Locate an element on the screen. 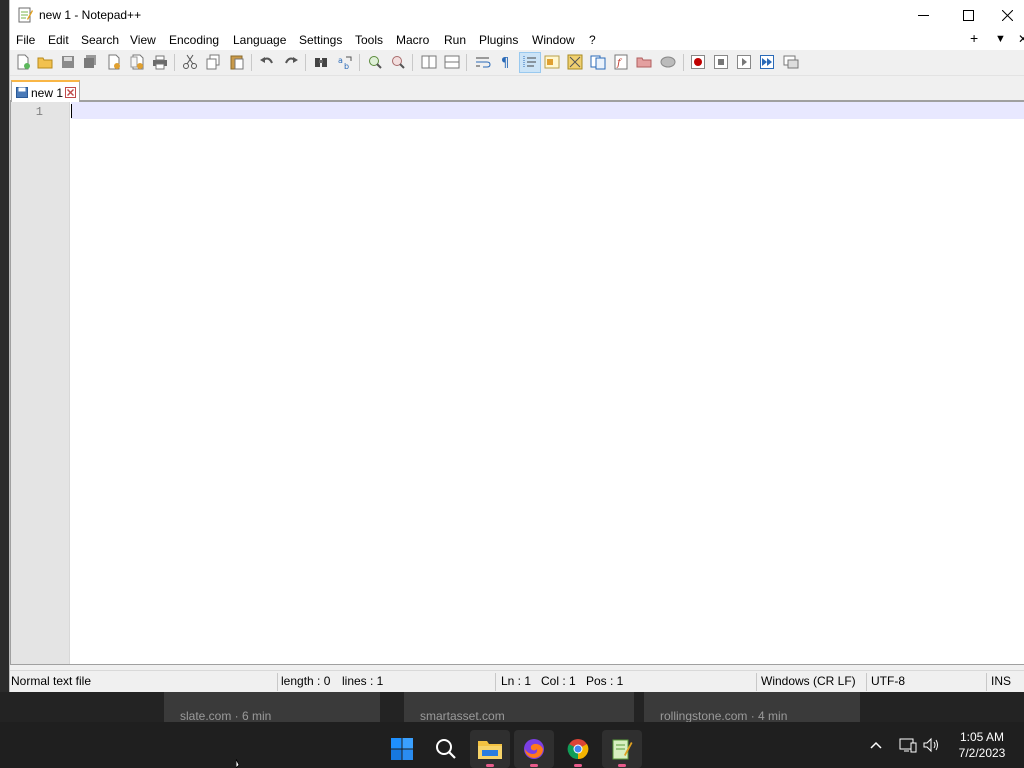  monitoring-icon is located at coordinates (644, 62).